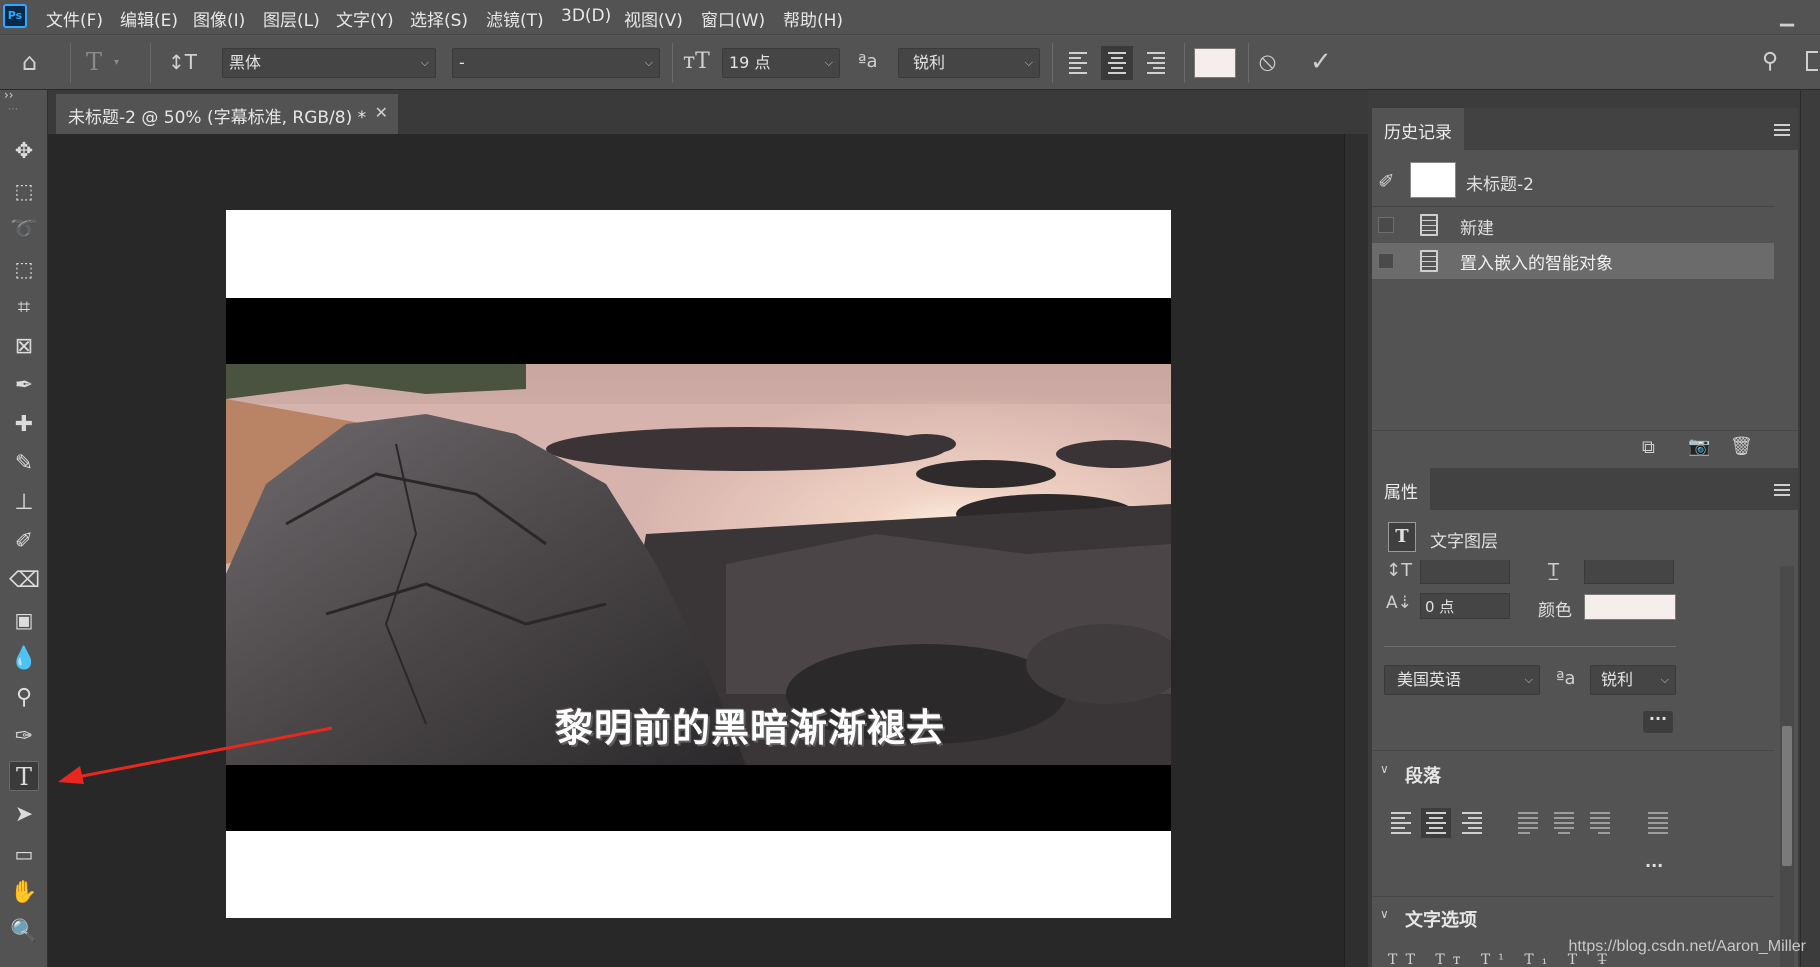 This screenshot has height=967, width=1820. I want to click on paragraph-align-left-button, so click(1401, 823).